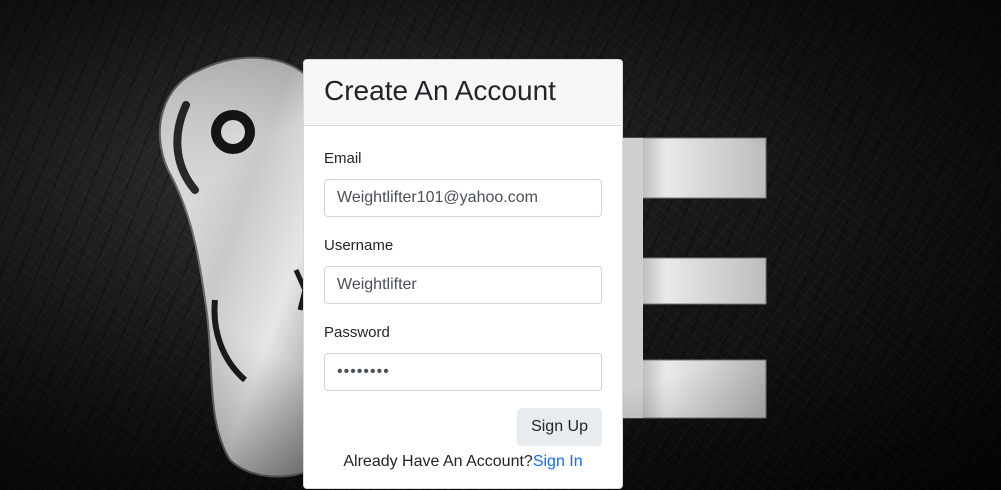 This screenshot has height=490, width=1001. Describe the element at coordinates (438, 461) in the screenshot. I see `signin-prompt-text: Already Have An Account?` at that location.